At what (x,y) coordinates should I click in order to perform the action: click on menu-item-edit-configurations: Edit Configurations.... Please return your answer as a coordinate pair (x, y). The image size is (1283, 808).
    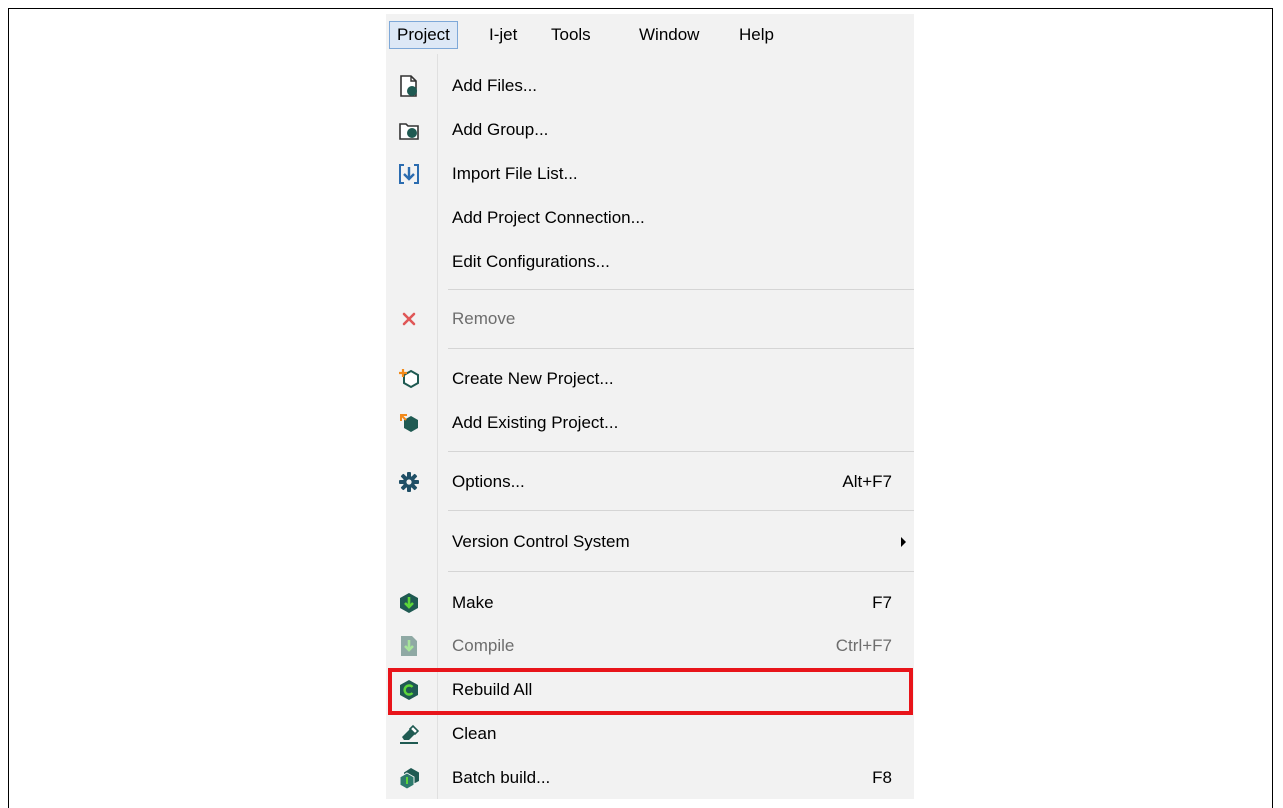
    Looking at the image, I should click on (650, 262).